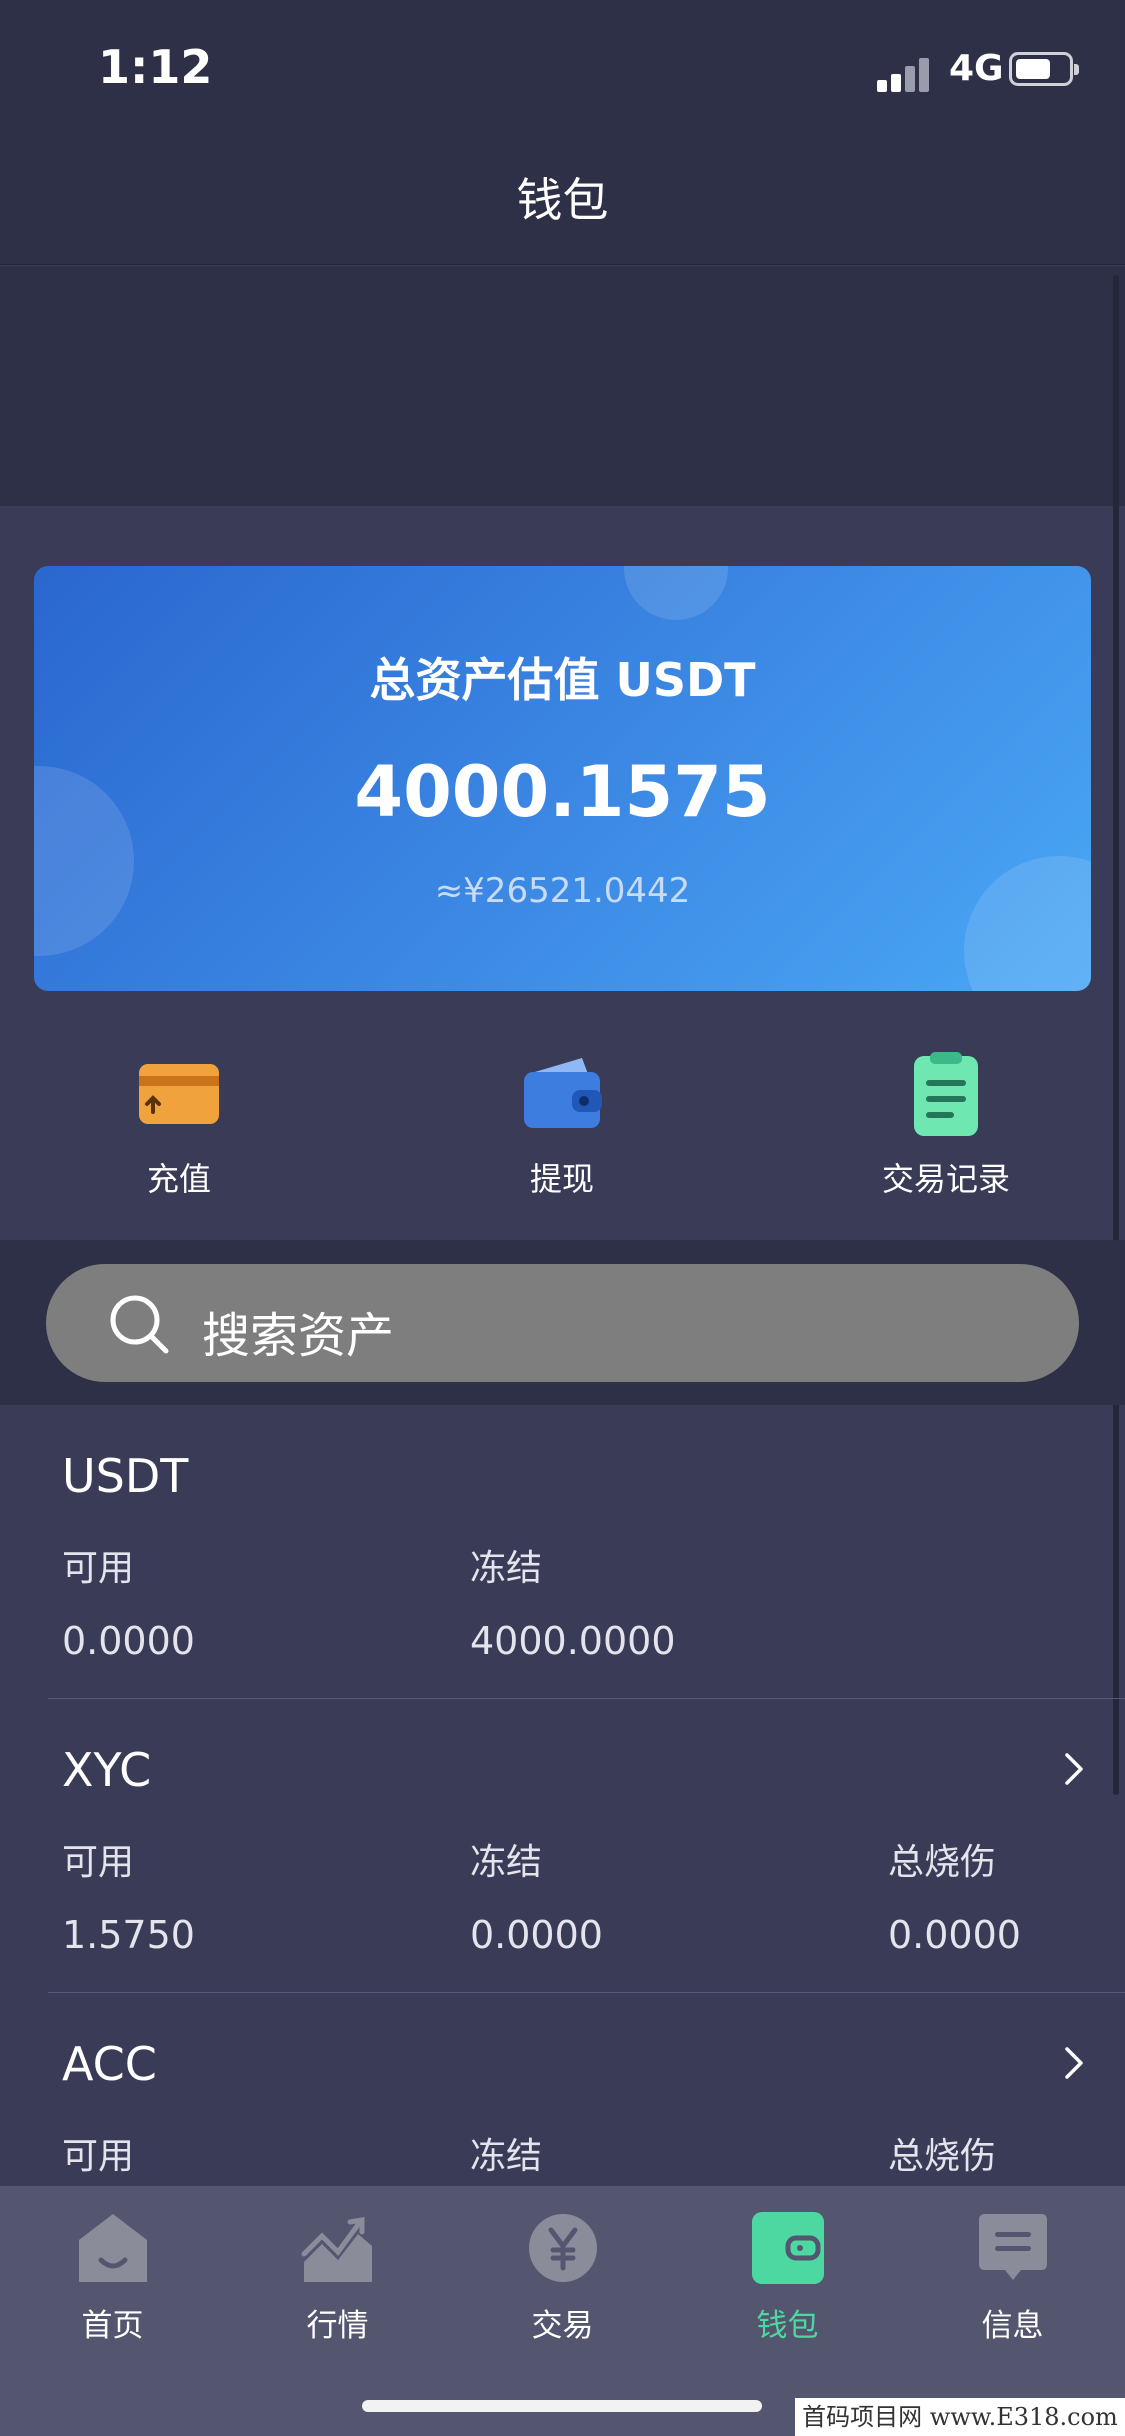 The height and width of the screenshot is (2436, 1125). Describe the element at coordinates (337, 2326) in the screenshot. I see `tab-label: 行情` at that location.